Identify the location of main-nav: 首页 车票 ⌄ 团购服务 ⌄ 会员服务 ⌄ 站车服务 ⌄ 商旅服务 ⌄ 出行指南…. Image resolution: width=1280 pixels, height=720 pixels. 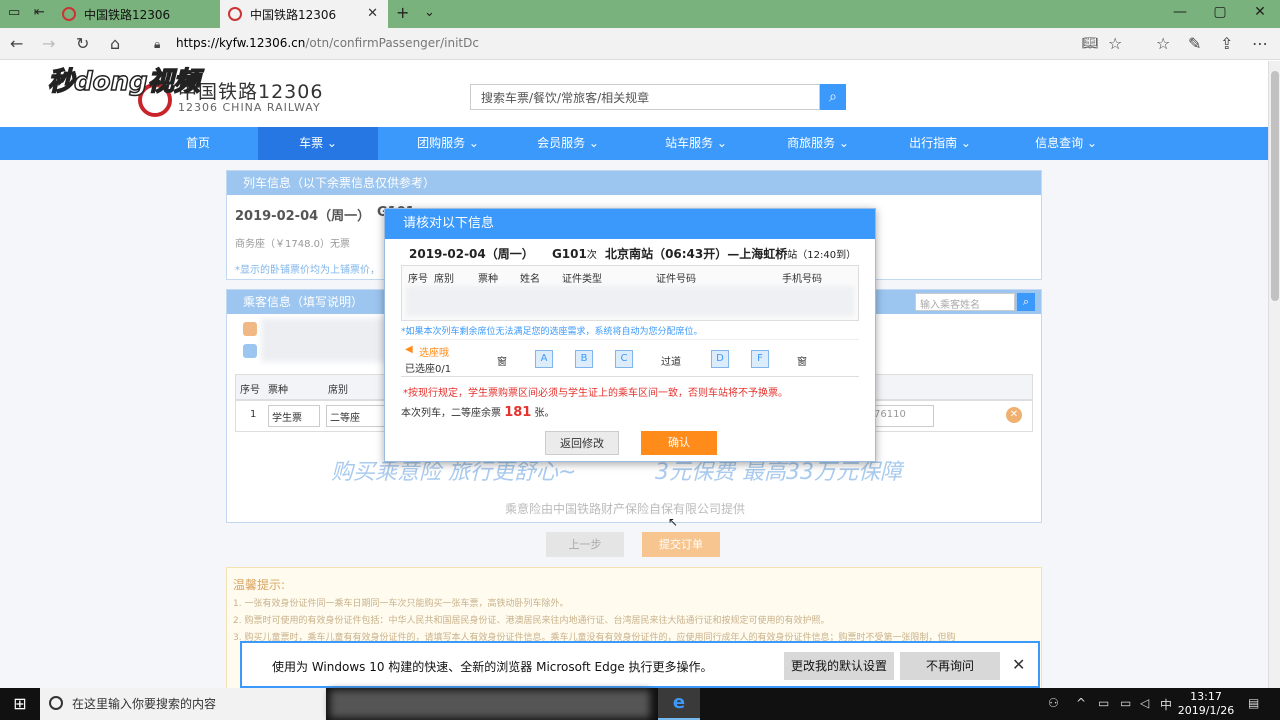
(634, 143).